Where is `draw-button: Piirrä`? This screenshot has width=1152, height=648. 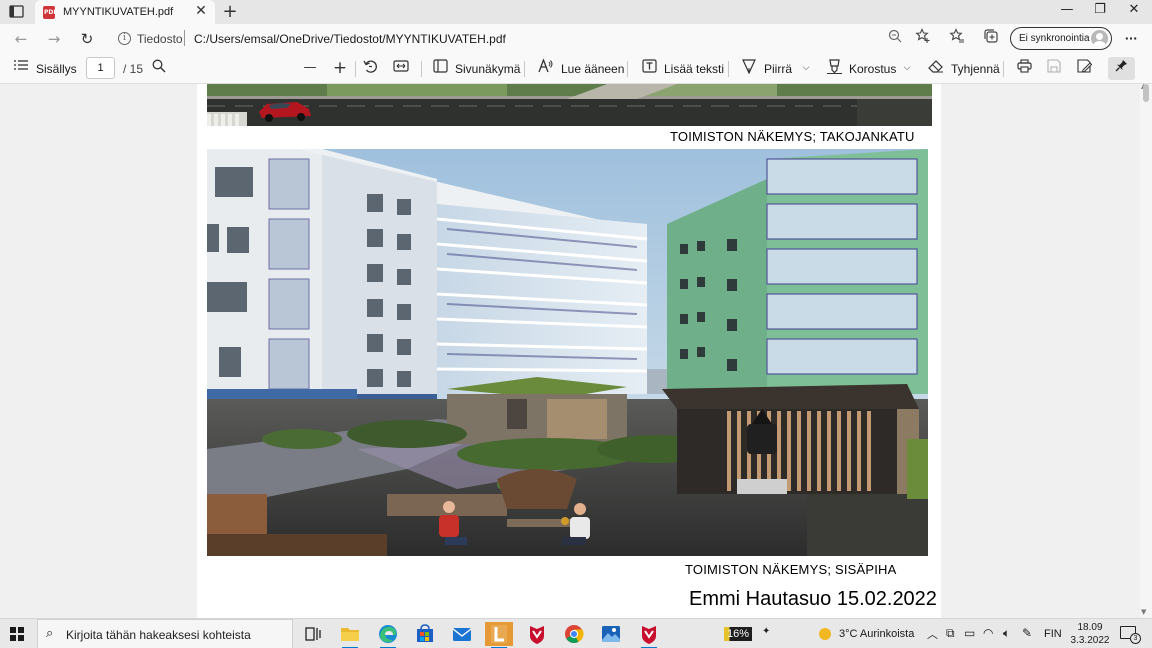 draw-button: Piirrä is located at coordinates (778, 69).